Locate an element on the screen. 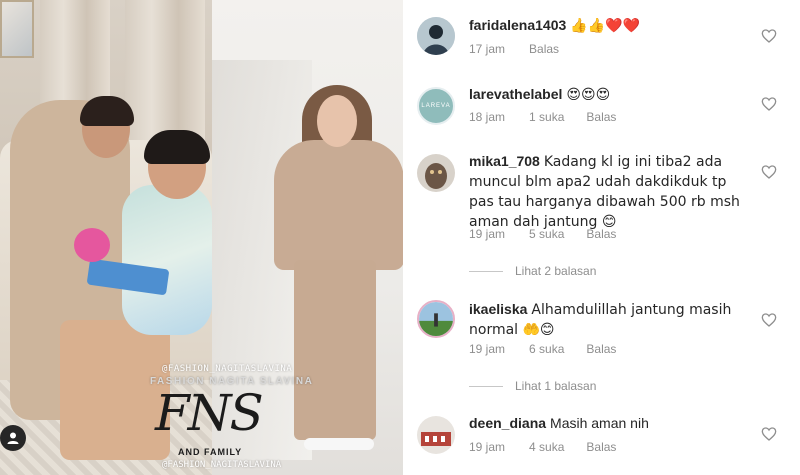 This screenshot has width=800, height=475. comment-username: deen_diana is located at coordinates (507, 423).